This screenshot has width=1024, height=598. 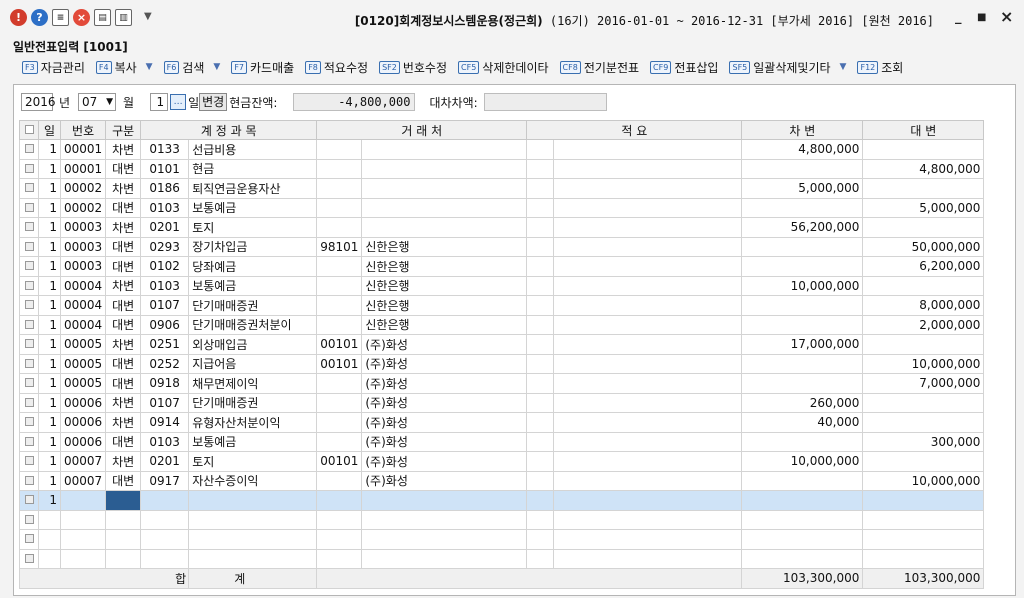 I want to click on debit-cell: 260,000, so click(x=802, y=402).